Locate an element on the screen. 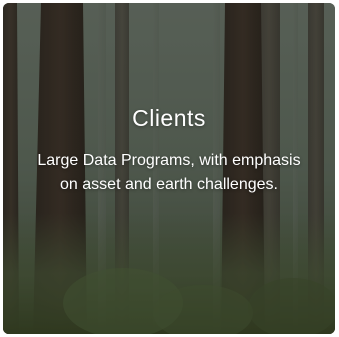 The image size is (339, 337). card-title: Clients is located at coordinates (169, 118).